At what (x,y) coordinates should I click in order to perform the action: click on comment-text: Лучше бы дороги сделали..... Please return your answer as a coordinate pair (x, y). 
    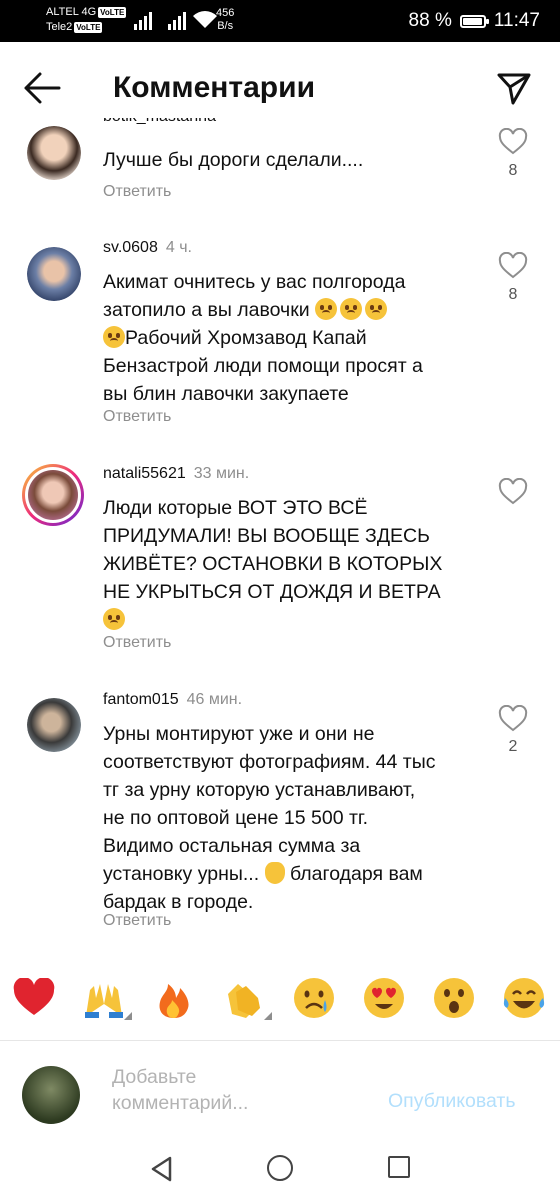
    Looking at the image, I should click on (233, 160).